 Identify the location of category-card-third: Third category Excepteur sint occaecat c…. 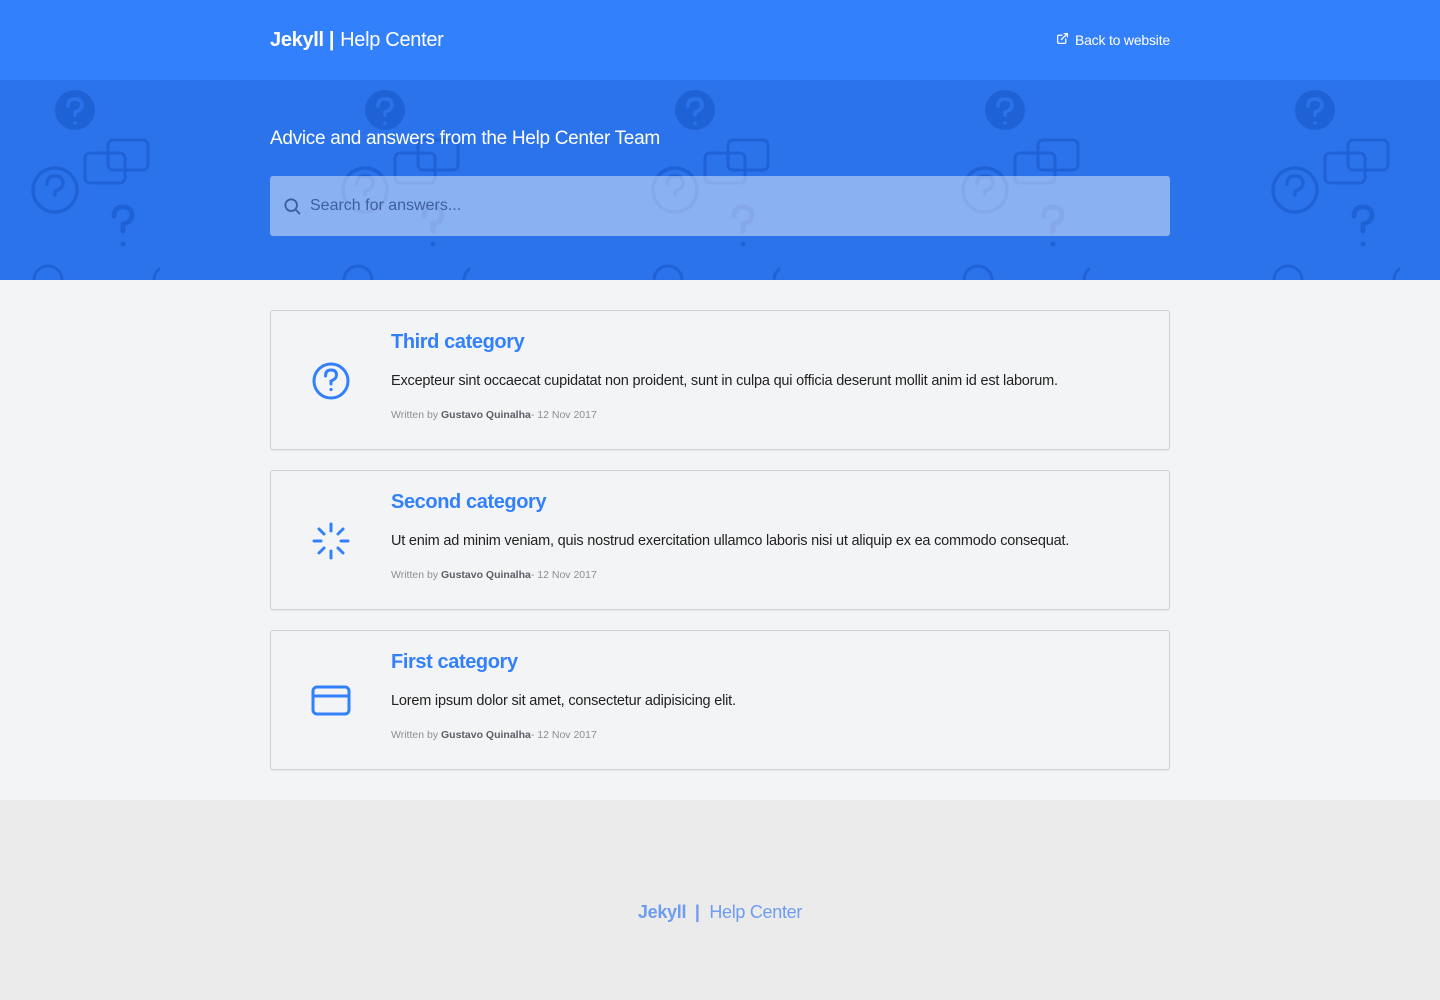
(720, 380).